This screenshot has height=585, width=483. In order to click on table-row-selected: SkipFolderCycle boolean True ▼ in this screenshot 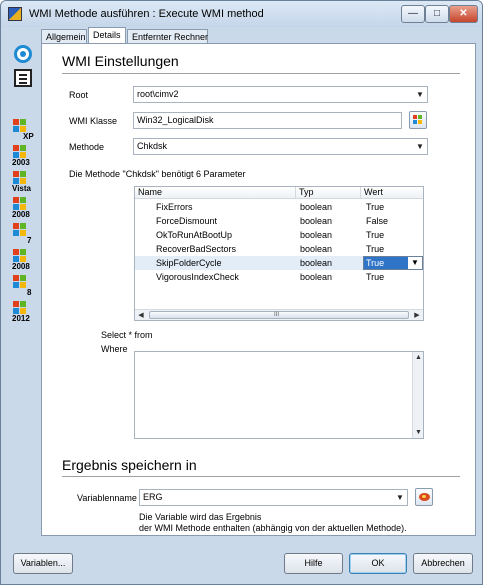, I will do `click(279, 263)`.